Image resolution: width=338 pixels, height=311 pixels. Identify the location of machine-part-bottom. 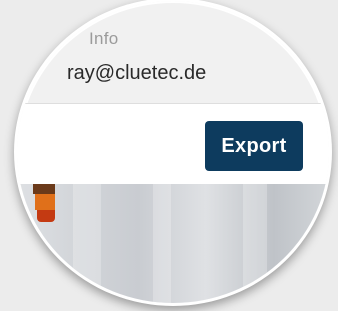
(46, 216).